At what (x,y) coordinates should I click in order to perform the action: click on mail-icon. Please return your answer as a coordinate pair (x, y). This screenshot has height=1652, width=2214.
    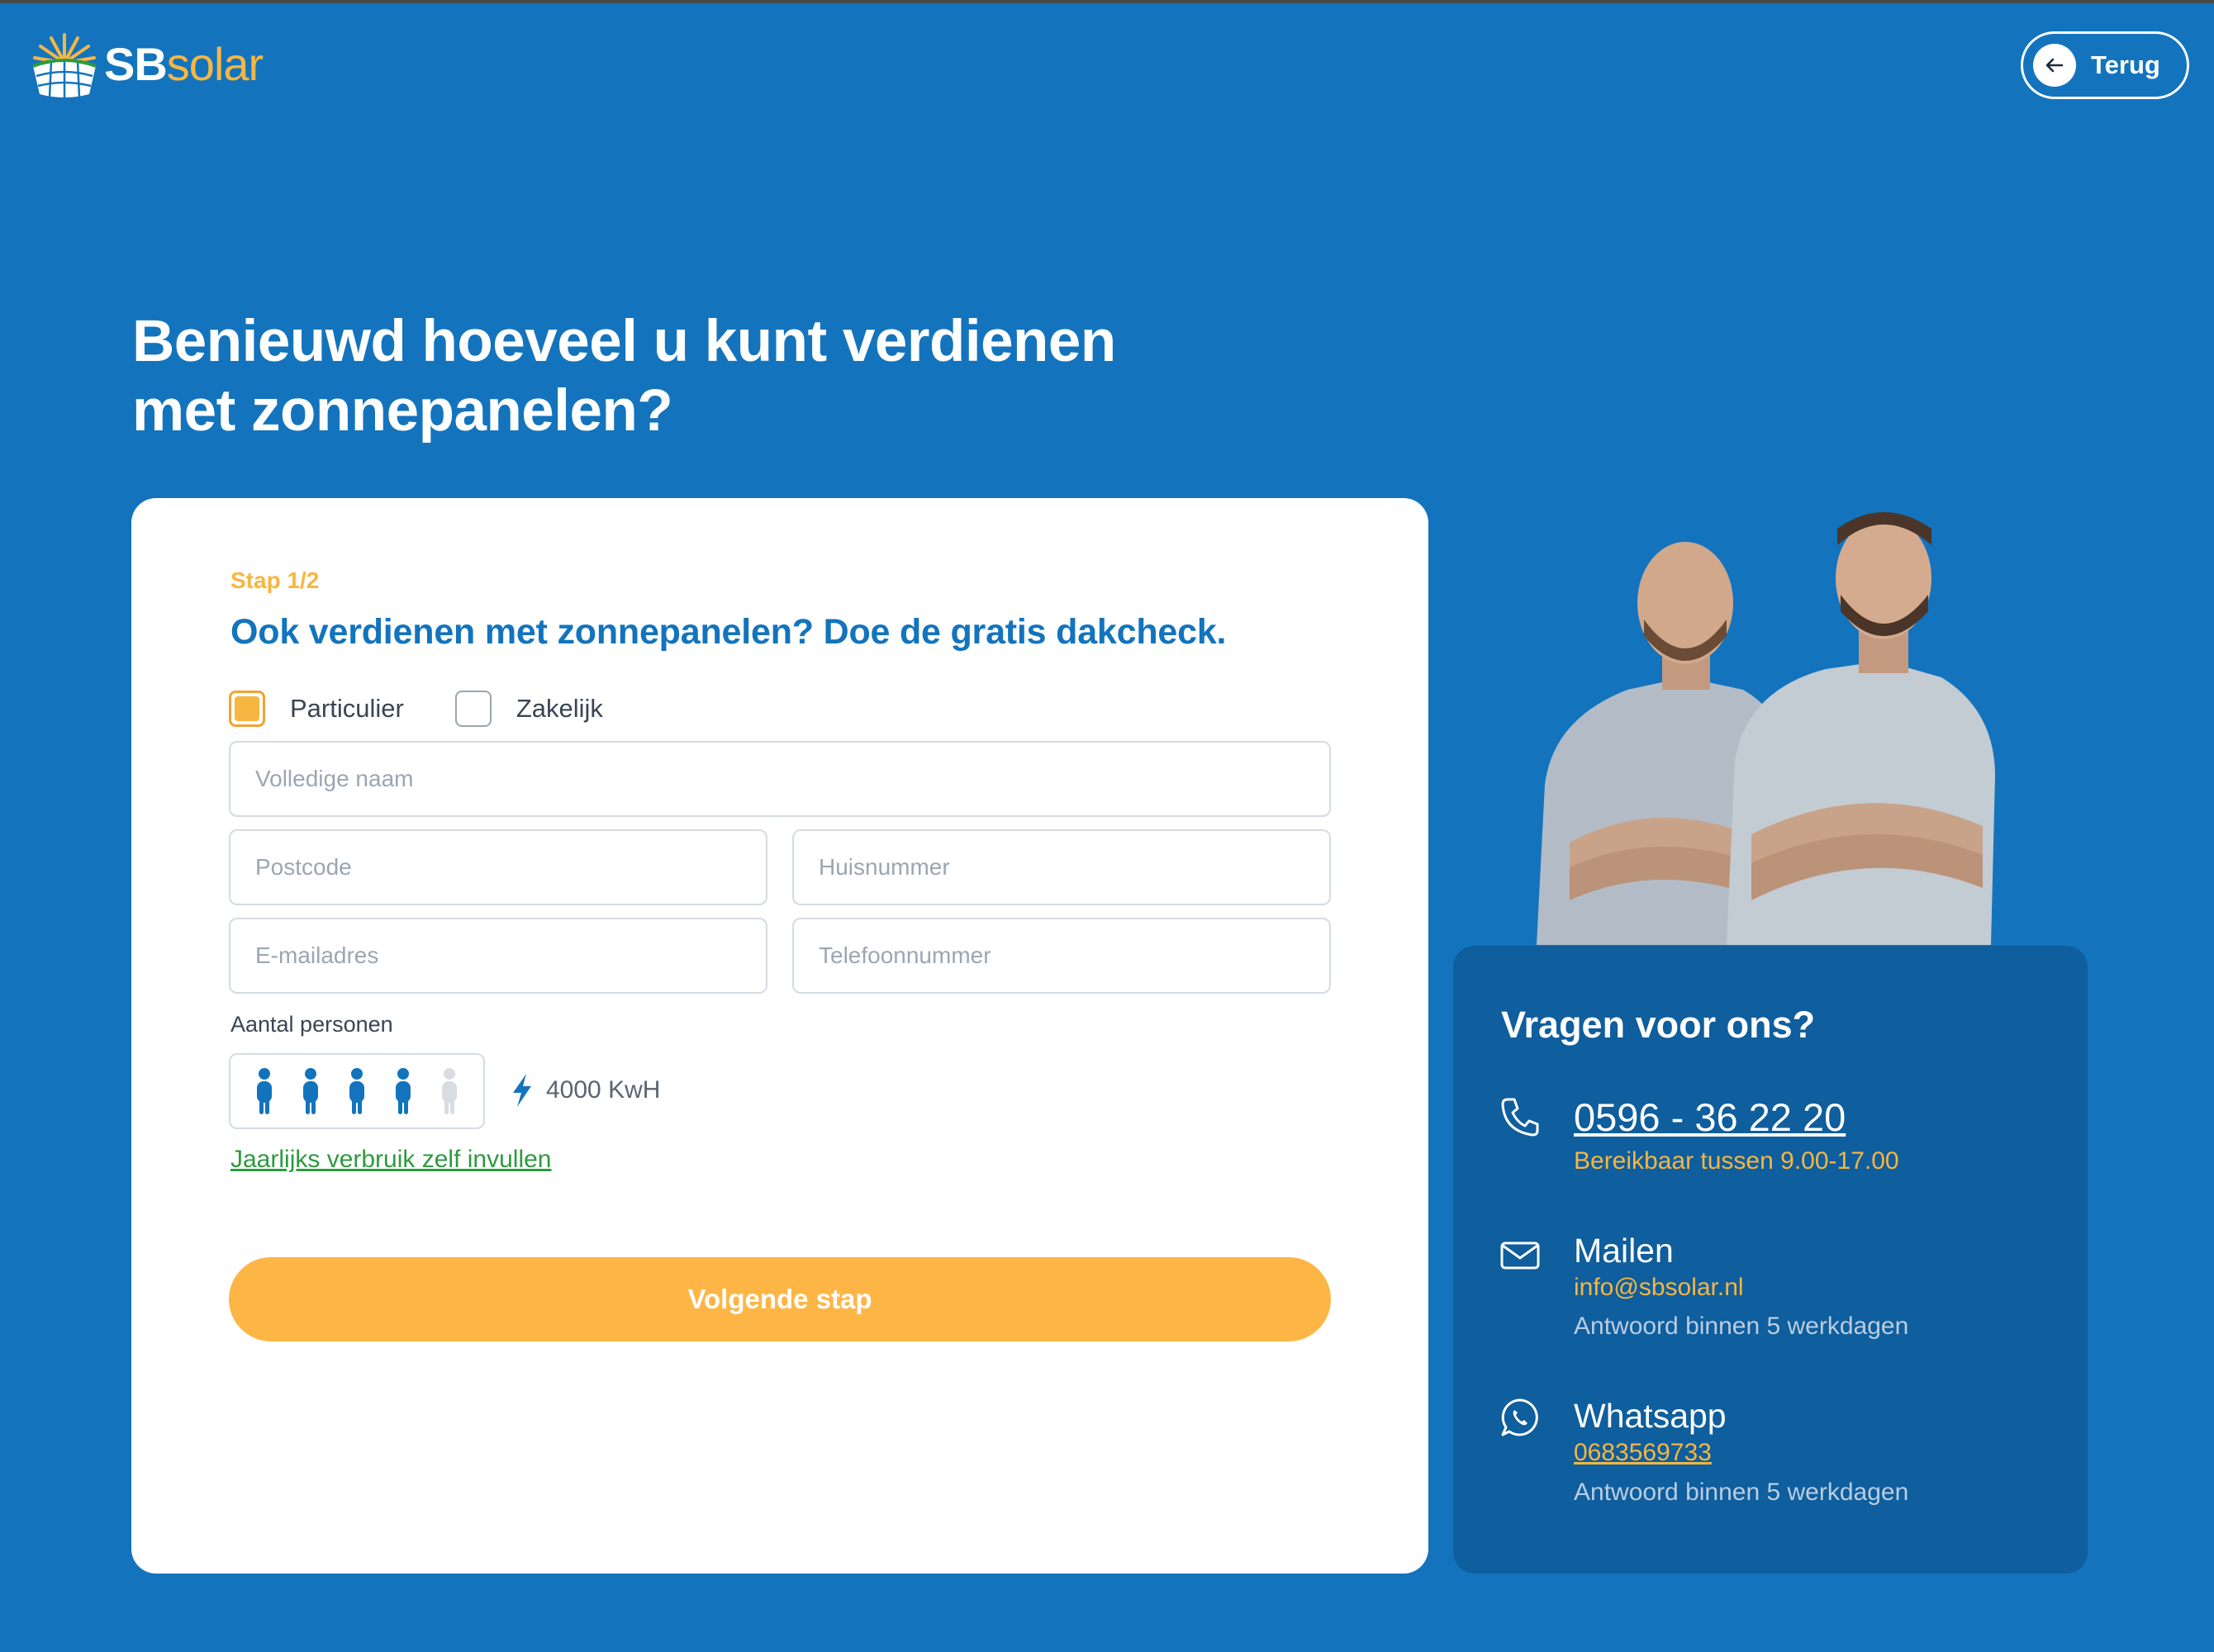
    Looking at the image, I should click on (1520, 1255).